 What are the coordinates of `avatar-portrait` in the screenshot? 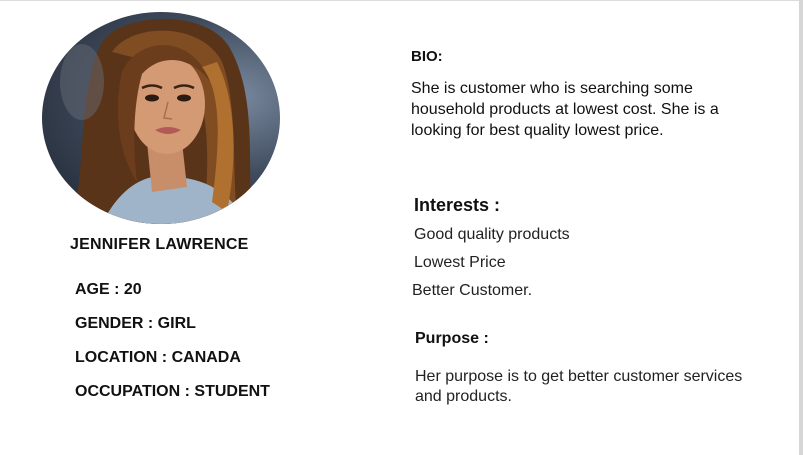 It's located at (156, 121).